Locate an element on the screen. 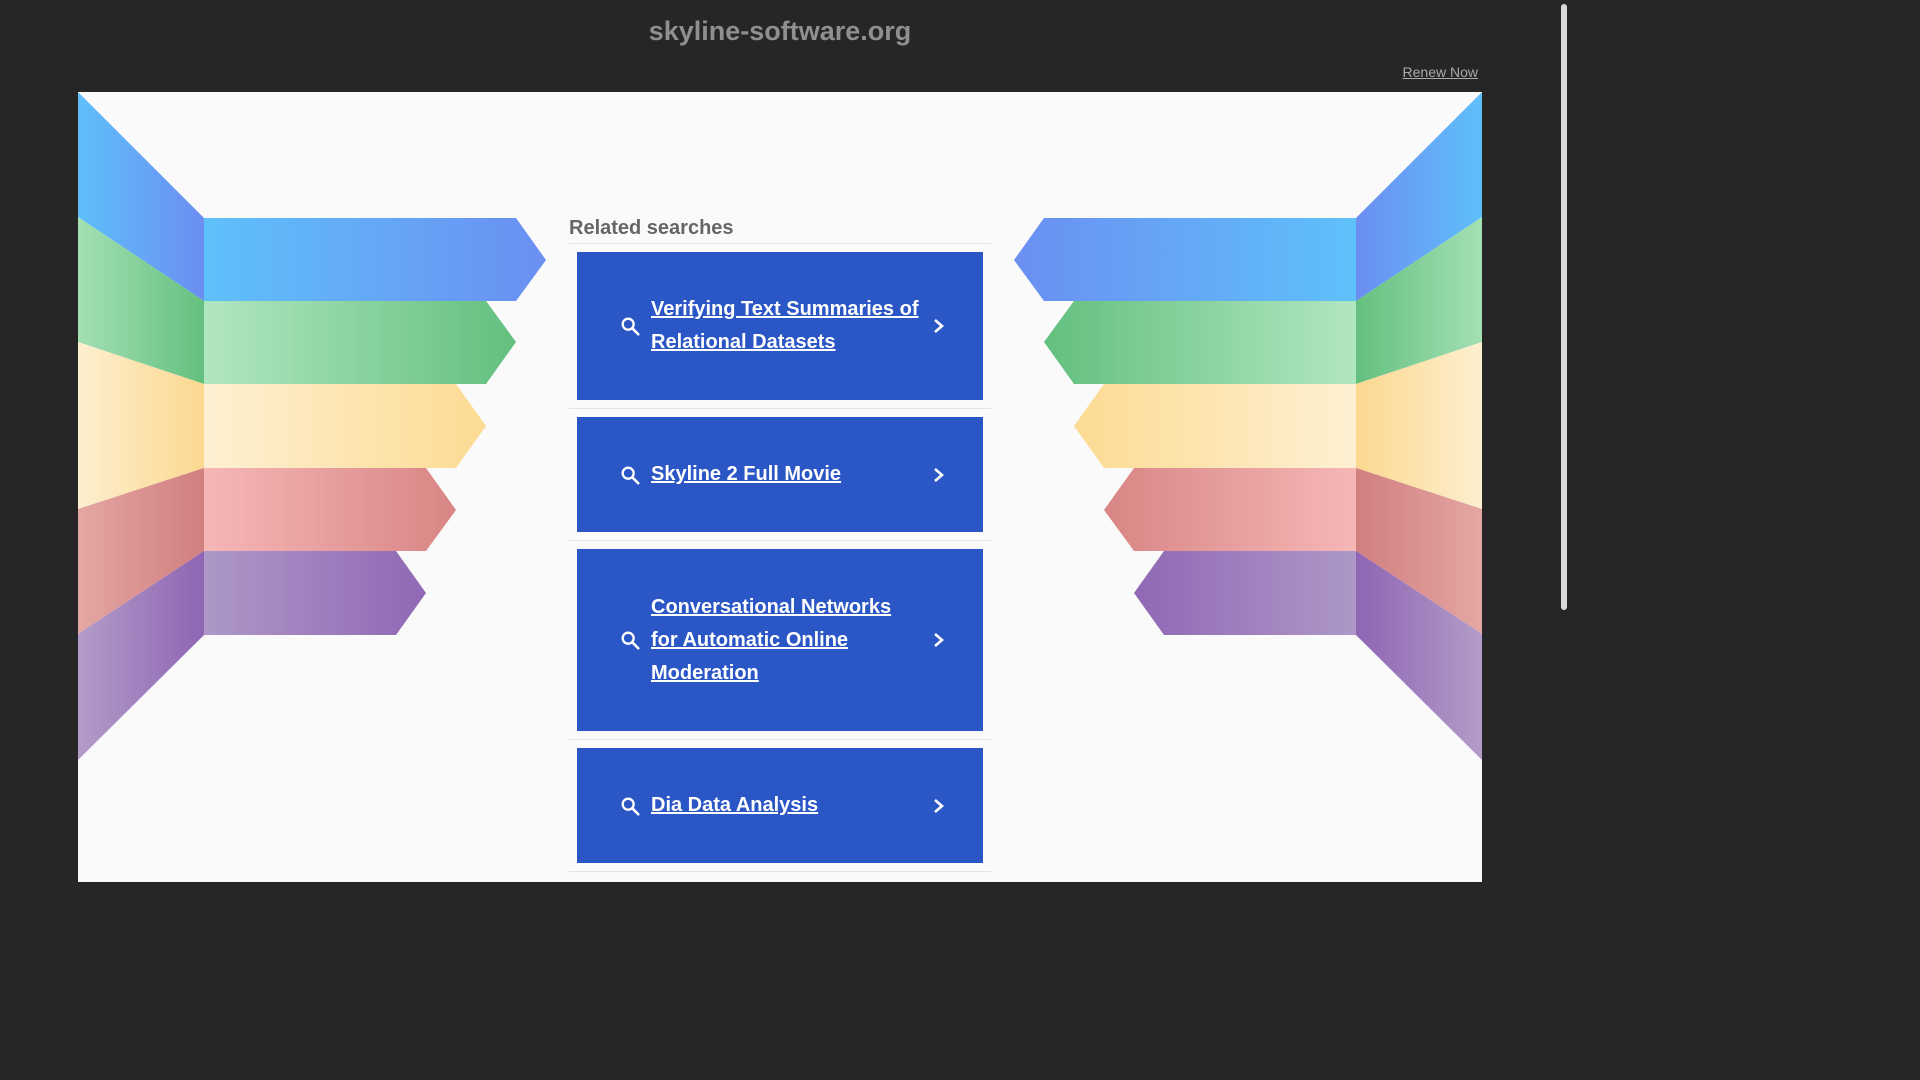 The width and height of the screenshot is (1920, 1080). scrollbar-thumb is located at coordinates (1564, 307).